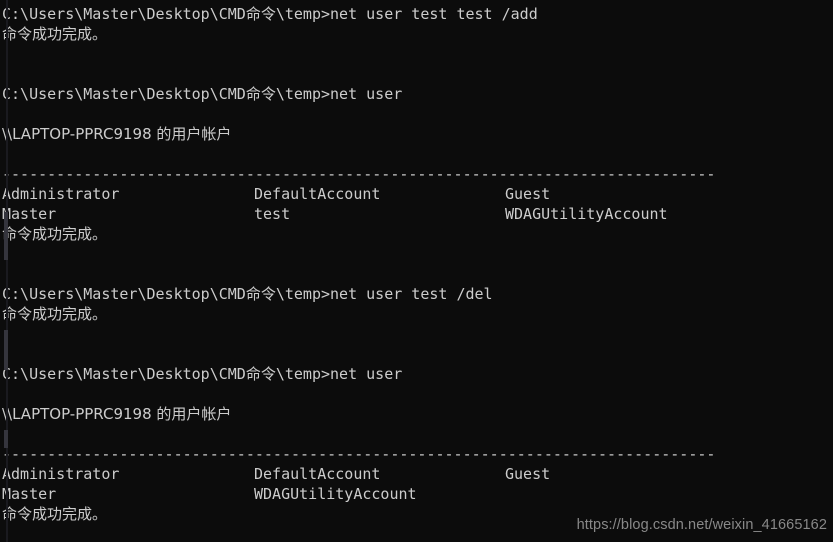 The width and height of the screenshot is (833, 542). What do you see at coordinates (701, 525) in the screenshot?
I see `watermark-url: https://blog.csdn.net/weixin_41665162` at bounding box center [701, 525].